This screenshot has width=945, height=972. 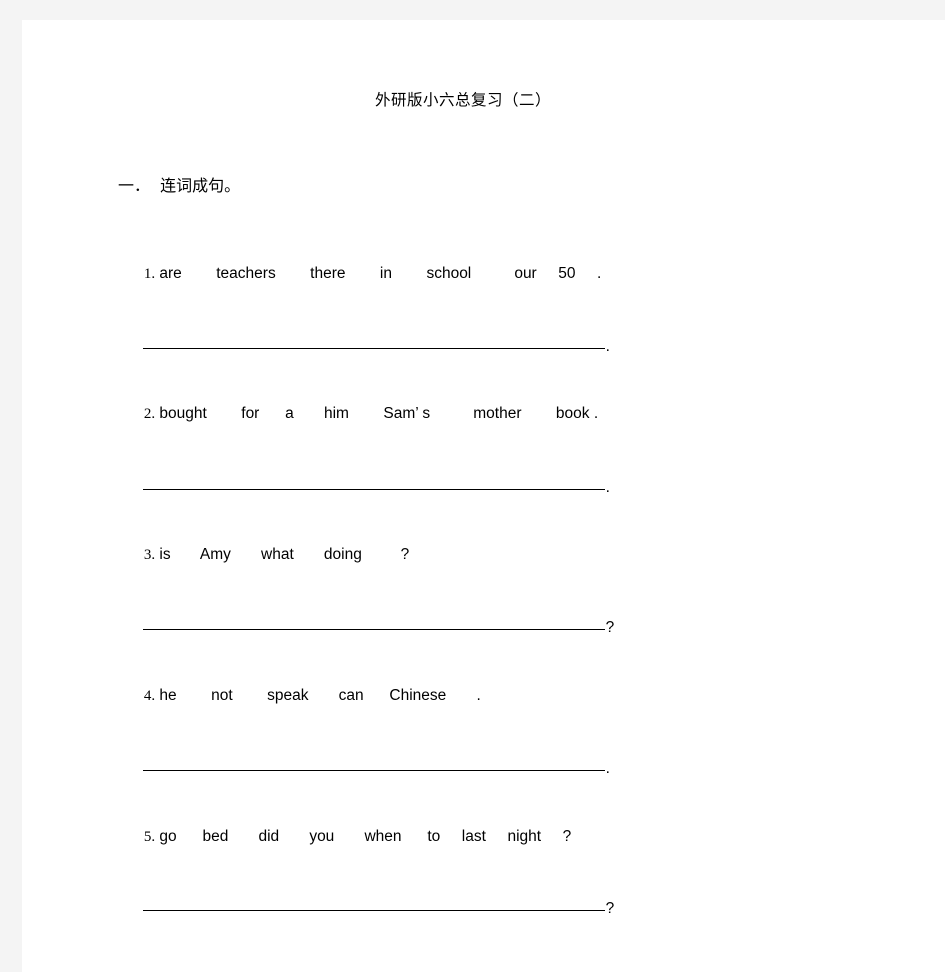 I want to click on question-line-3: 3. is Amy what doing ?, so click(x=263, y=554).